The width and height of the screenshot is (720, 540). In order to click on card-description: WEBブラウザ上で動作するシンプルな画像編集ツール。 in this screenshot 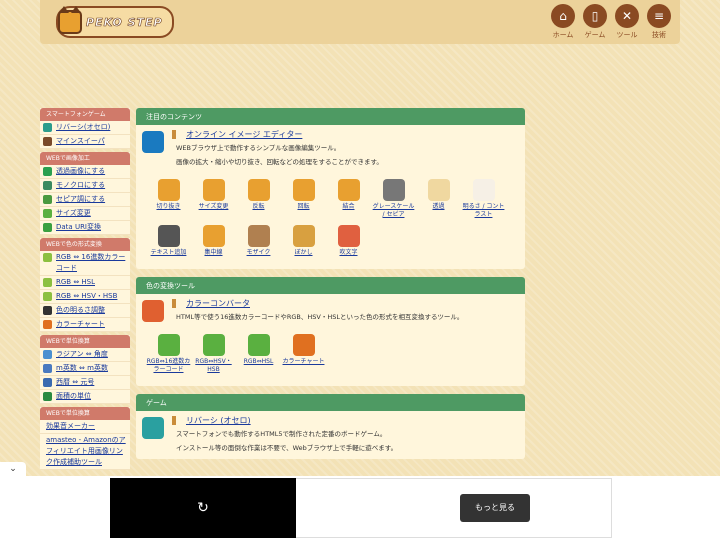, I will do `click(258, 148)`.